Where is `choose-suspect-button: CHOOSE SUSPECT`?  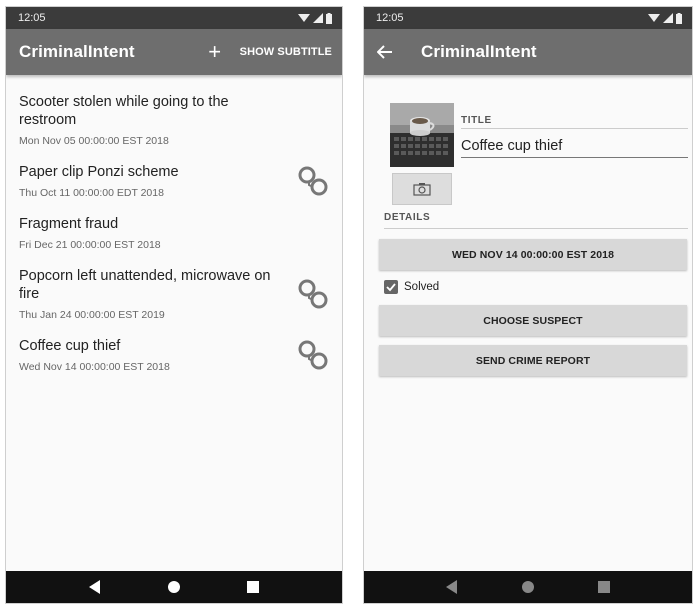 choose-suspect-button: CHOOSE SUSPECT is located at coordinates (533, 320).